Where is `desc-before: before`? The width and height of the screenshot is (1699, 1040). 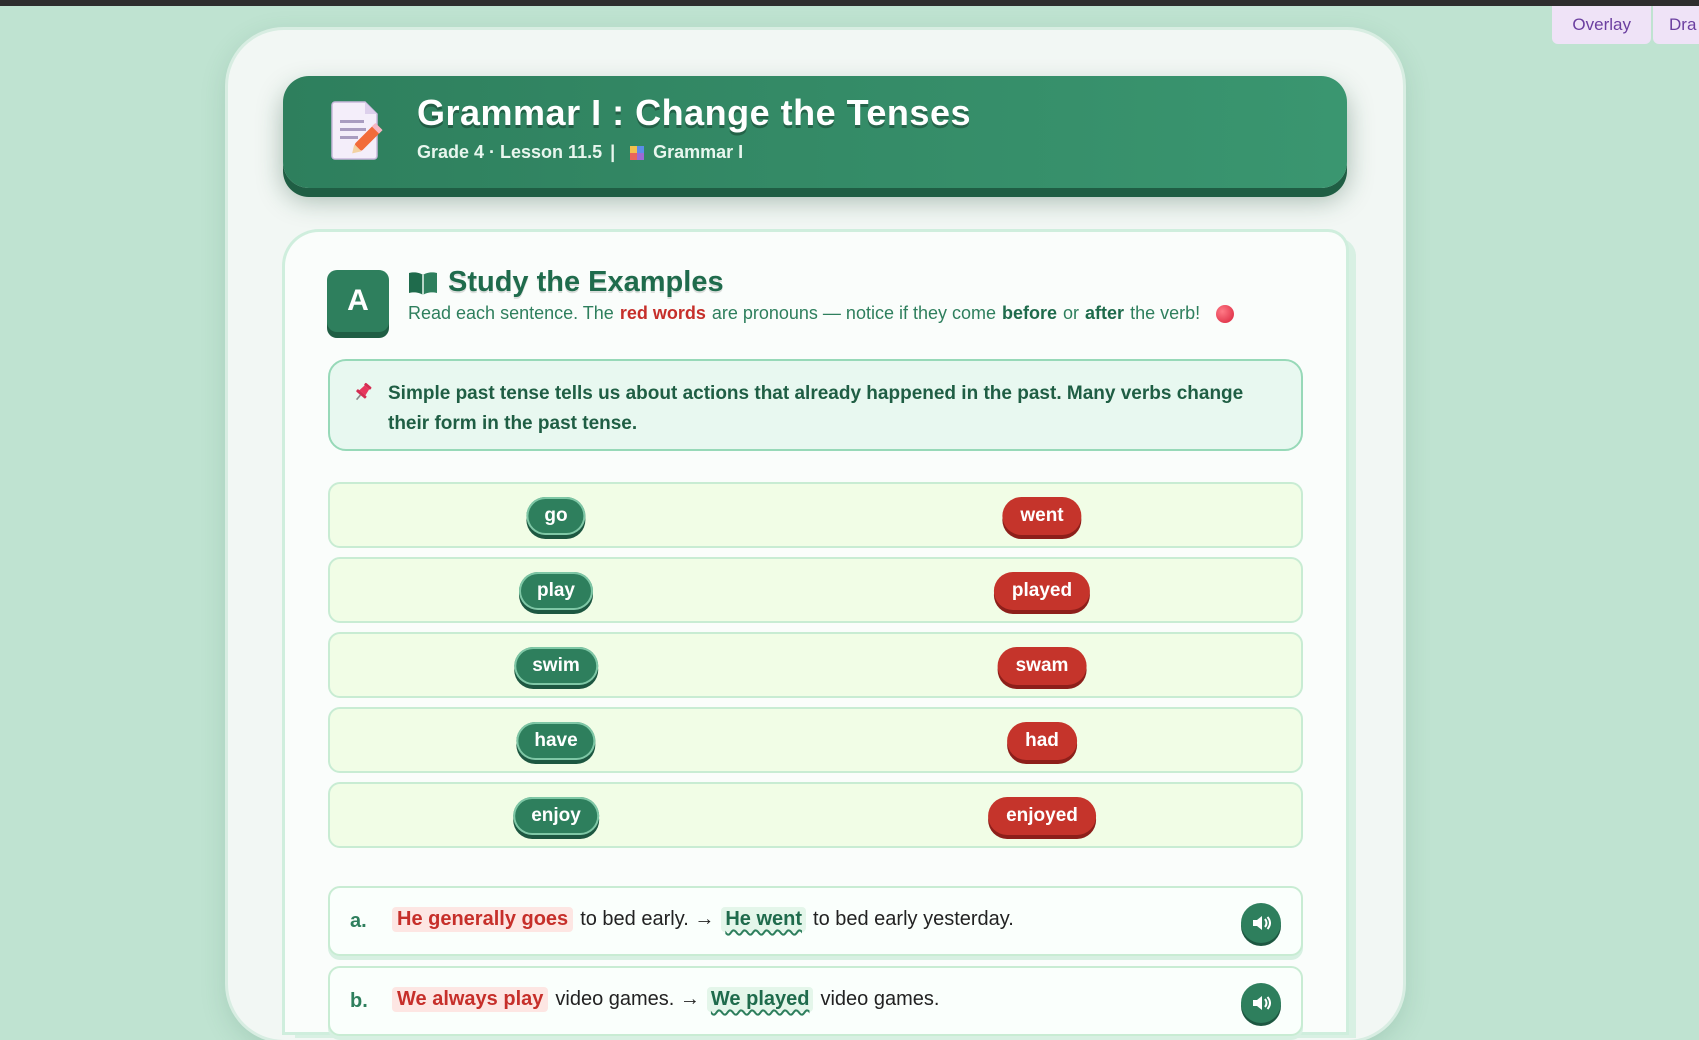
desc-before: before is located at coordinates (1030, 313).